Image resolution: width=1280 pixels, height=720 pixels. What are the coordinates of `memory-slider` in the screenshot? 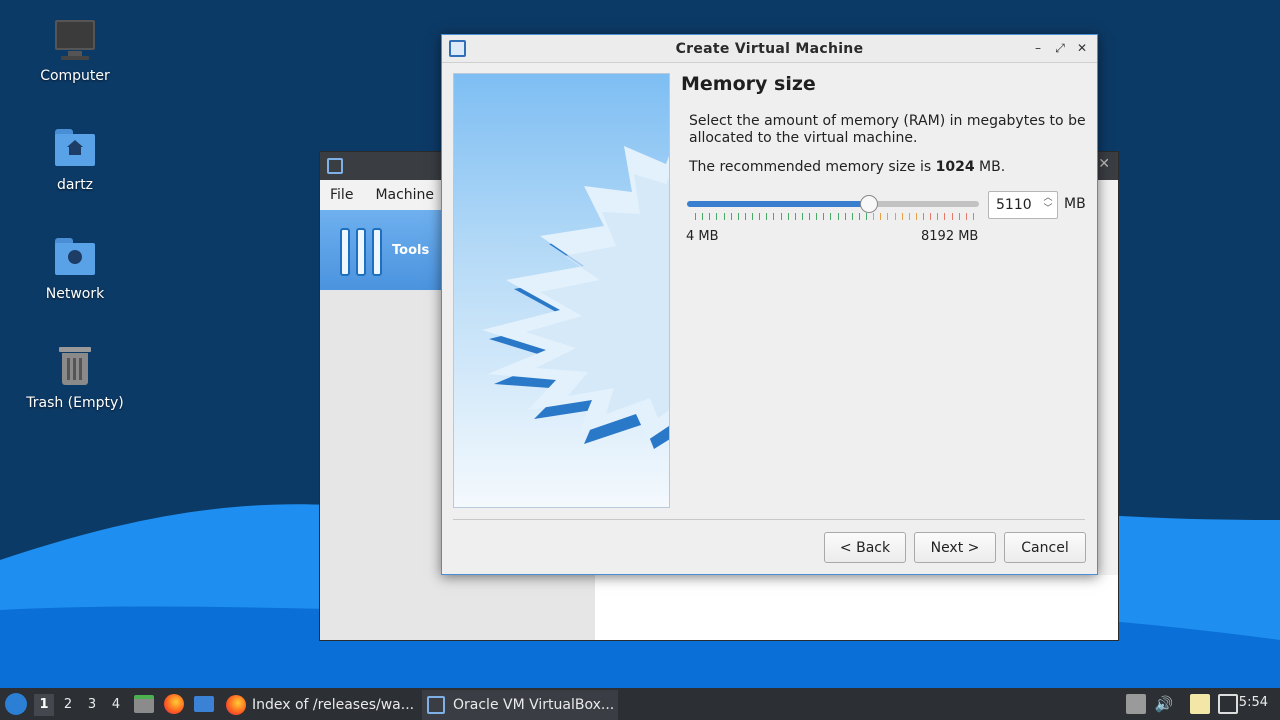 It's located at (833, 204).